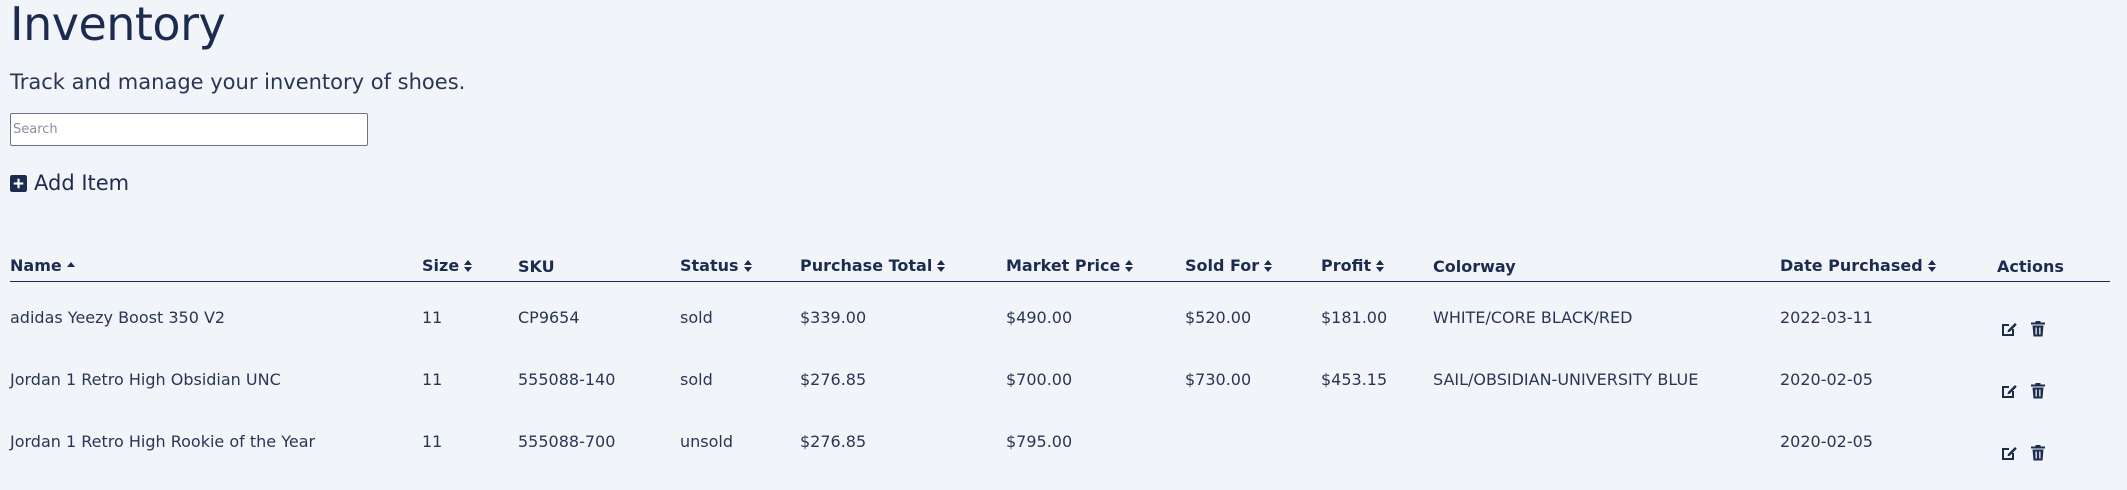 This screenshot has width=2127, height=490. Describe the element at coordinates (70, 264) in the screenshot. I see `sort-up-icon` at that location.